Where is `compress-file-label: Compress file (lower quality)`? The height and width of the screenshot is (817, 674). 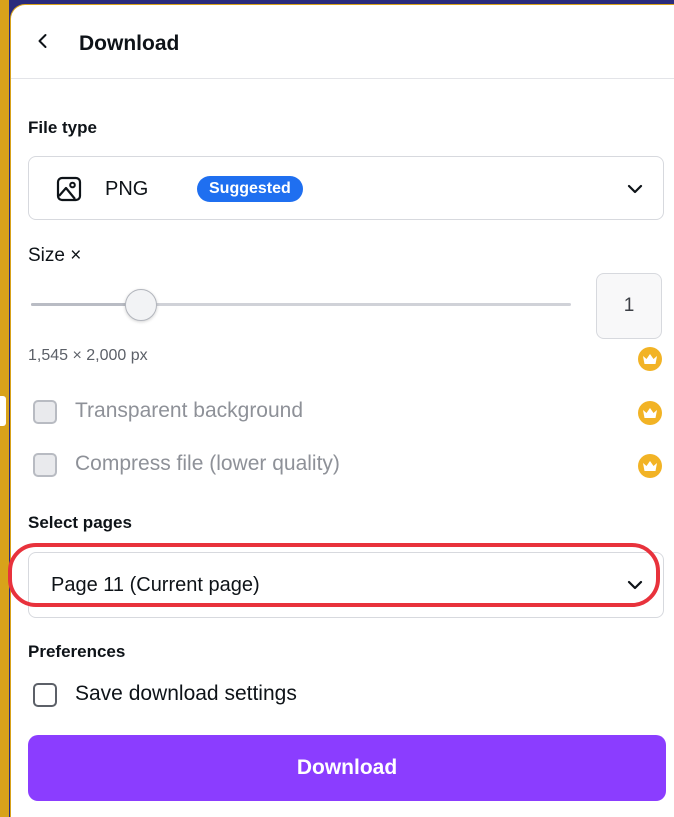 compress-file-label: Compress file (lower quality) is located at coordinates (207, 463).